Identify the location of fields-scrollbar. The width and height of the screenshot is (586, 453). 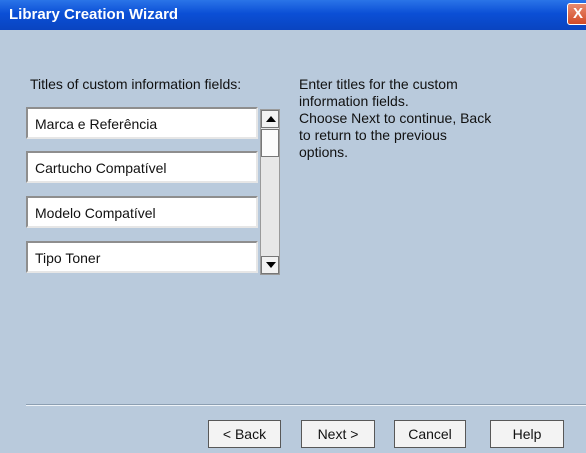
(270, 192).